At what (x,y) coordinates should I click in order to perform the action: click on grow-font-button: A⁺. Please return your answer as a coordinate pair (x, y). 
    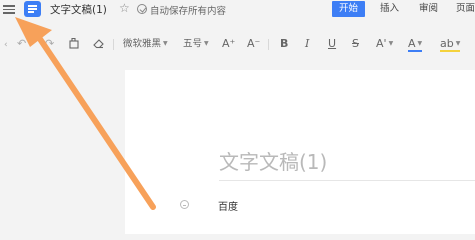
    Looking at the image, I should click on (228, 44).